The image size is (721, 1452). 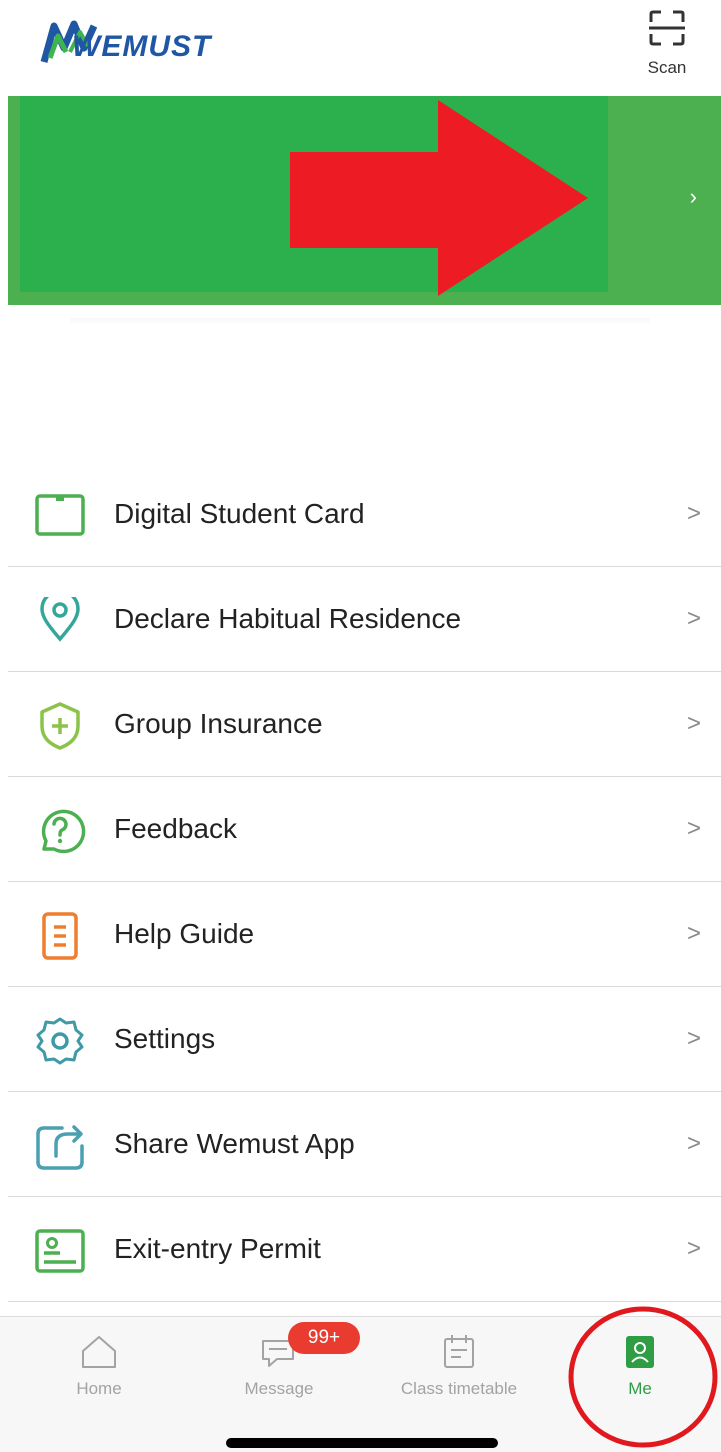 What do you see at coordinates (360, 47) in the screenshot?
I see `header: WEMUST Scan` at bounding box center [360, 47].